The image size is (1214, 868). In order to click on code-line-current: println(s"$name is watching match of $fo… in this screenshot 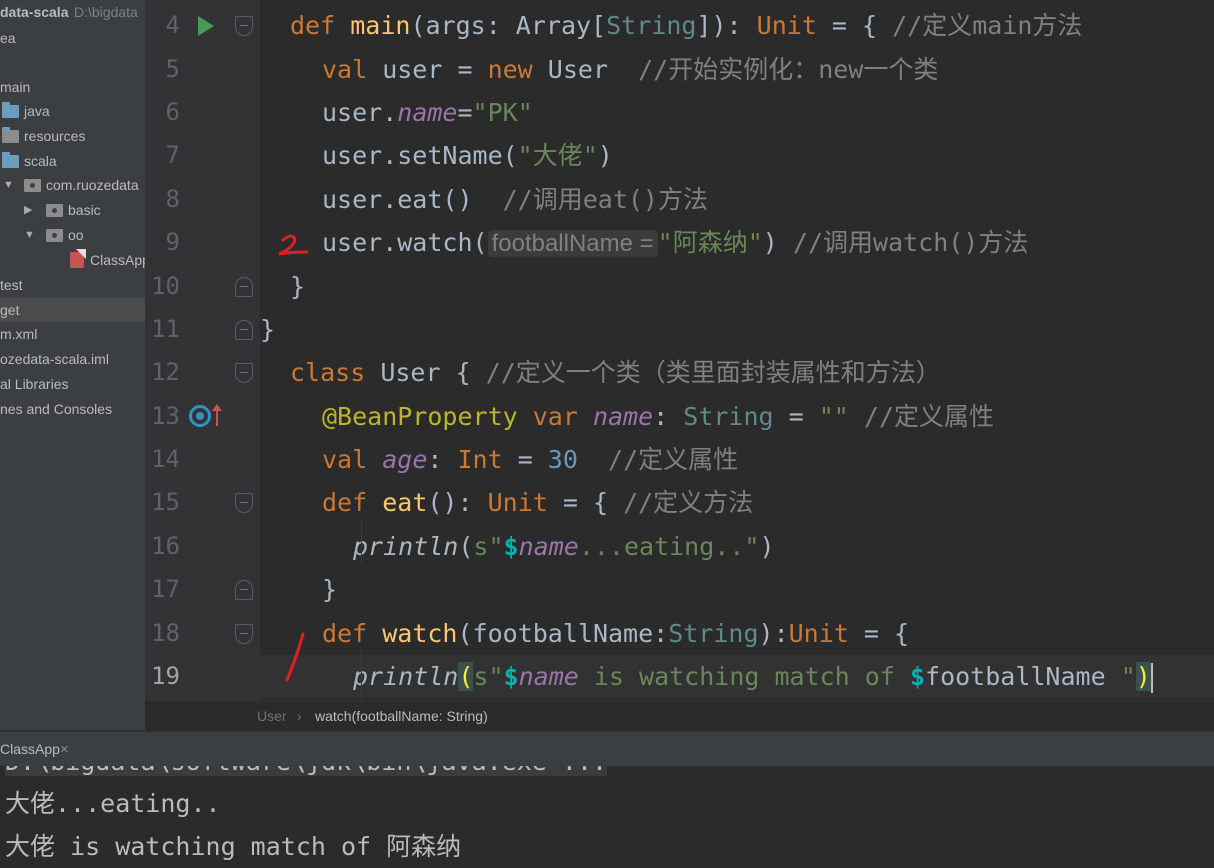, I will do `click(737, 676)`.